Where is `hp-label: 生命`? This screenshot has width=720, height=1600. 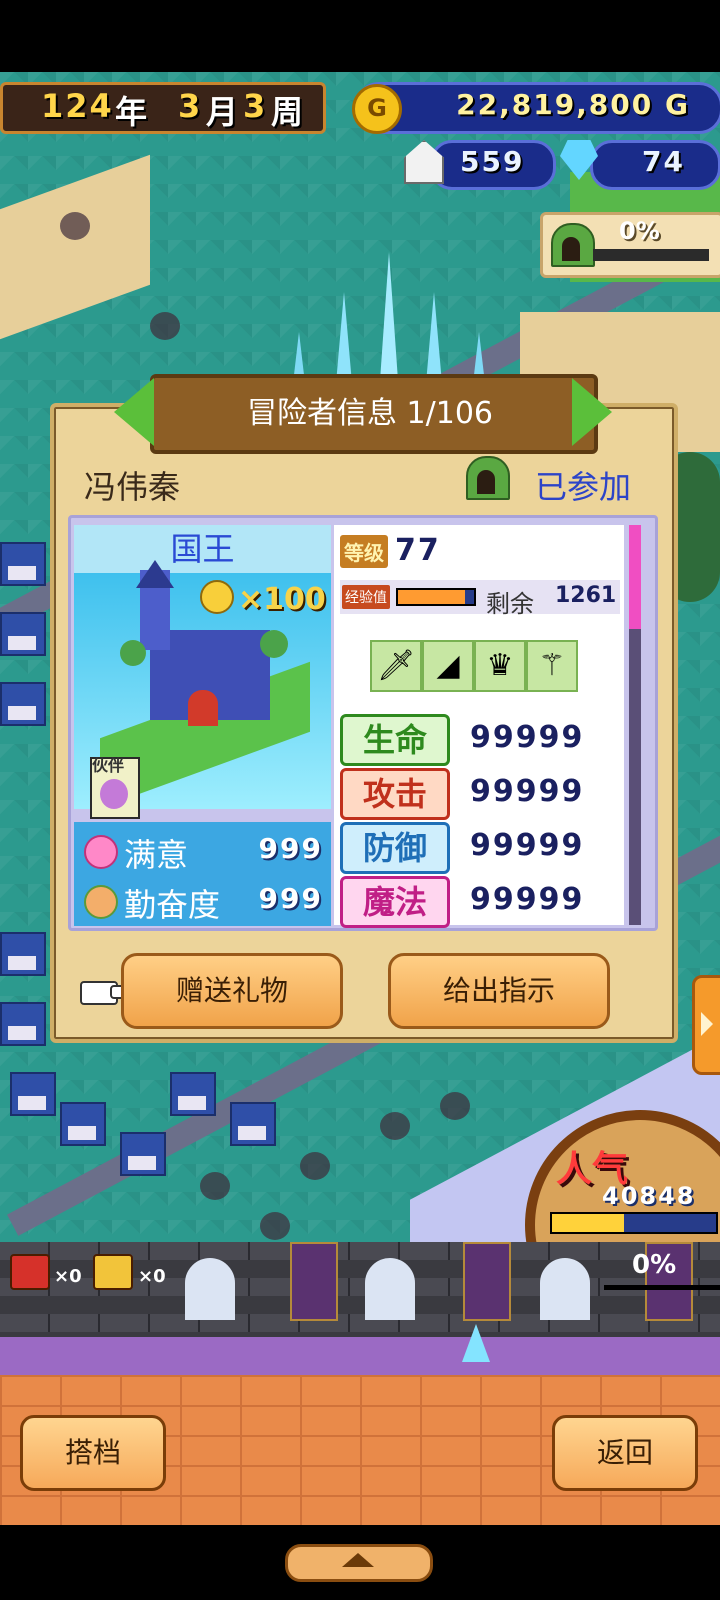
hp-label: 生命 is located at coordinates (395, 740).